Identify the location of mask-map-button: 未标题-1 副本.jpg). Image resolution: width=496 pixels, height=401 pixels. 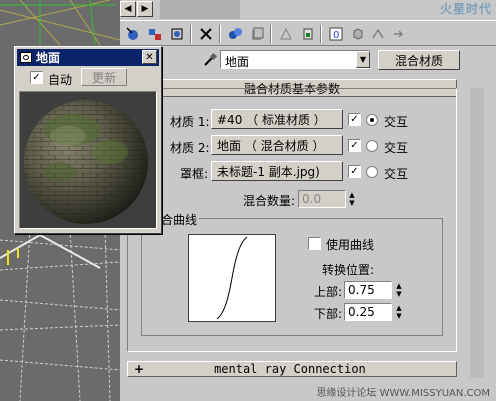
(277, 171).